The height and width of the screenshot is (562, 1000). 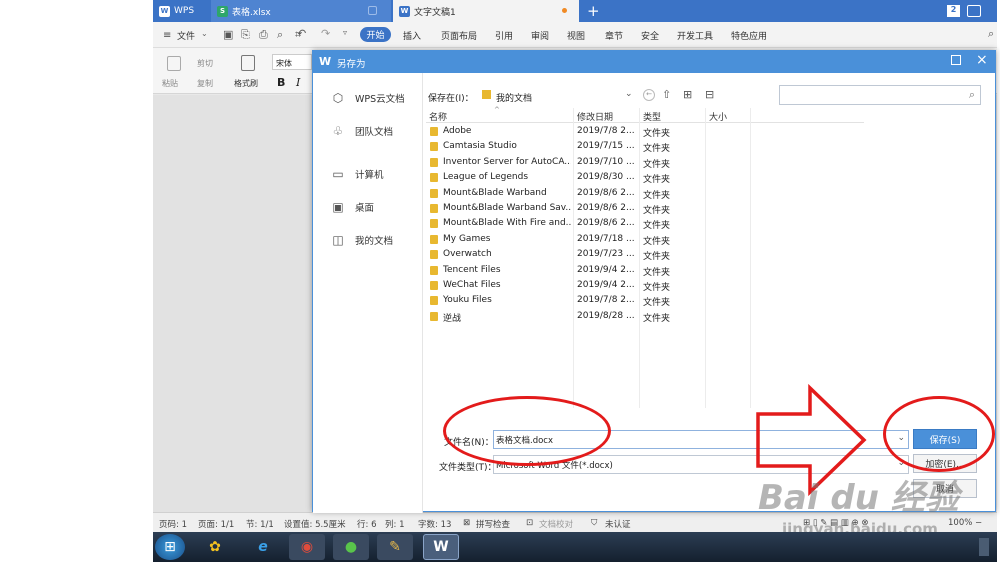 I want to click on file-row: Youku Files 2019/7/8 2... 文件夹, so click(x=645, y=300).